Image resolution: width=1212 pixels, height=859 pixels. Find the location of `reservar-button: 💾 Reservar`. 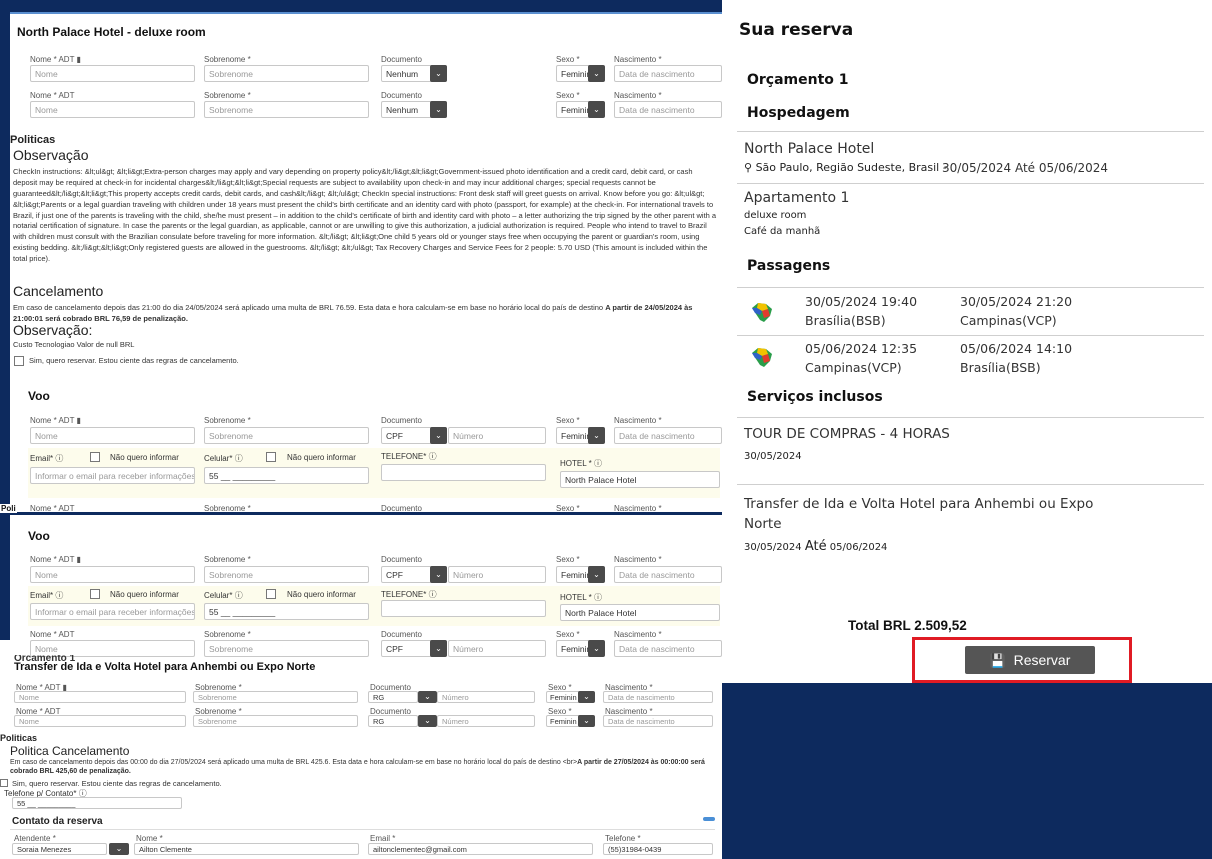

reservar-button: 💾 Reservar is located at coordinates (1030, 660).